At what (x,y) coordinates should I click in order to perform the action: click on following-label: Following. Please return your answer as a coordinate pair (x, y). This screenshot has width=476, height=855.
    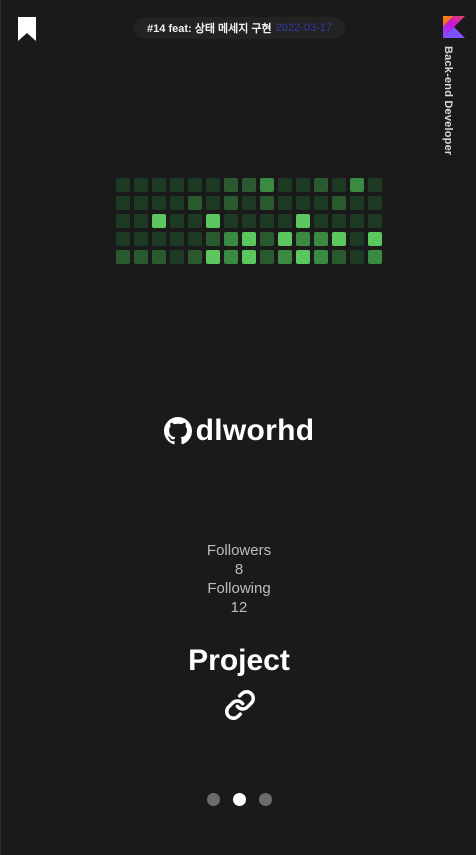
    Looking at the image, I should click on (239, 588).